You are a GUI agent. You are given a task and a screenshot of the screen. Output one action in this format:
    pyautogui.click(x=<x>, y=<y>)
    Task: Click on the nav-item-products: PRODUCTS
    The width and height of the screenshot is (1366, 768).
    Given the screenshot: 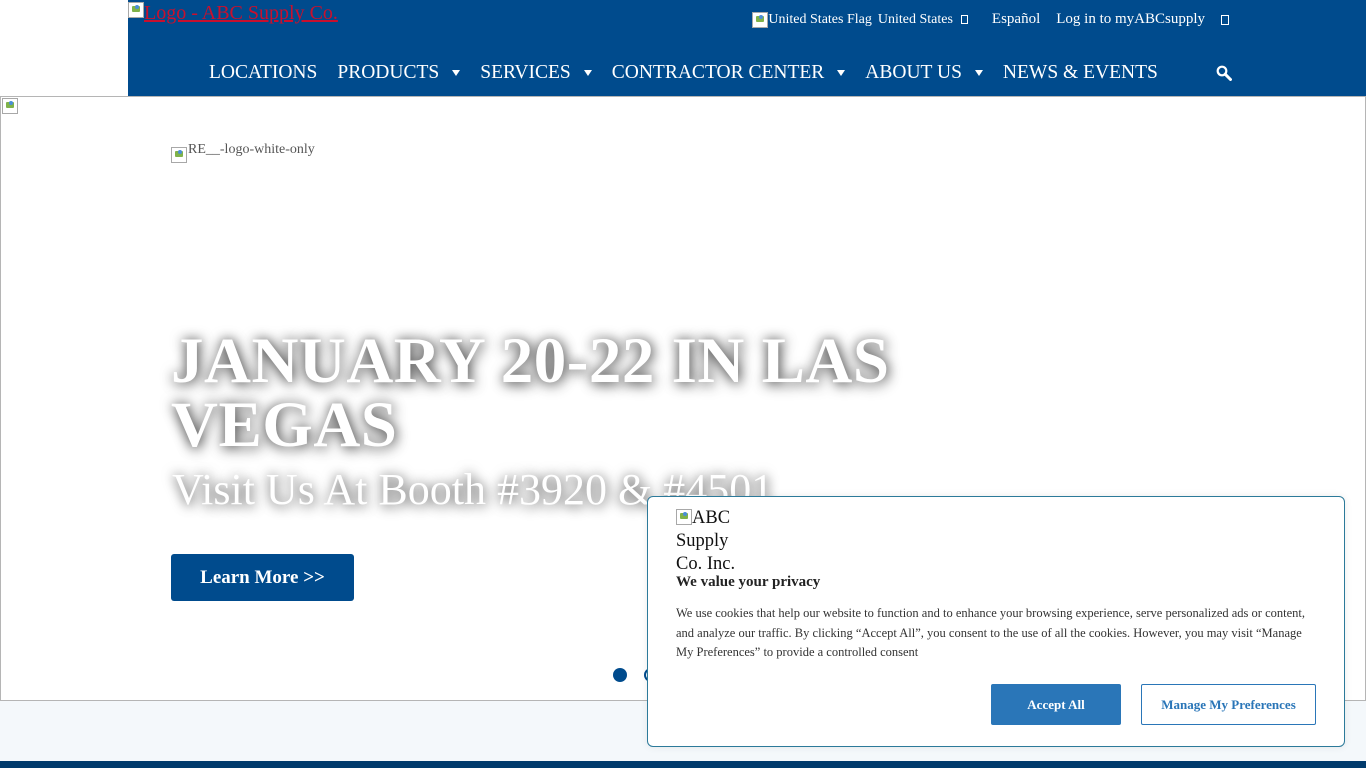 What is the action you would take?
    pyautogui.click(x=399, y=73)
    